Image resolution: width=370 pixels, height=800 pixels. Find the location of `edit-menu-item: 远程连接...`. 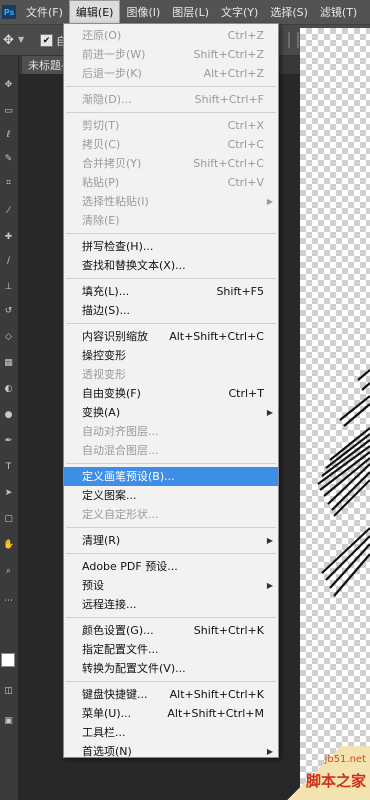

edit-menu-item: 远程连接... is located at coordinates (171, 604).